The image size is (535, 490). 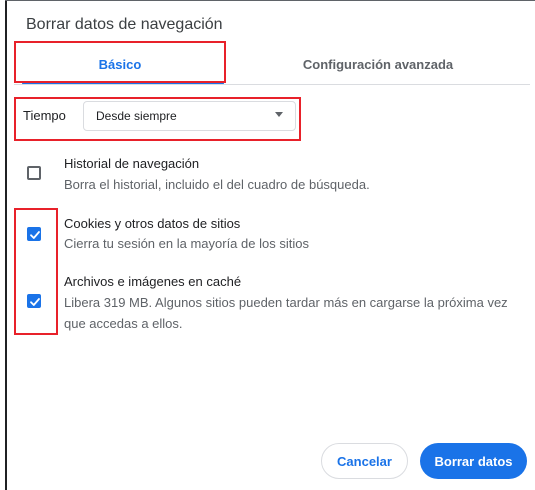 I want to click on window-top-border, so click(x=270, y=0).